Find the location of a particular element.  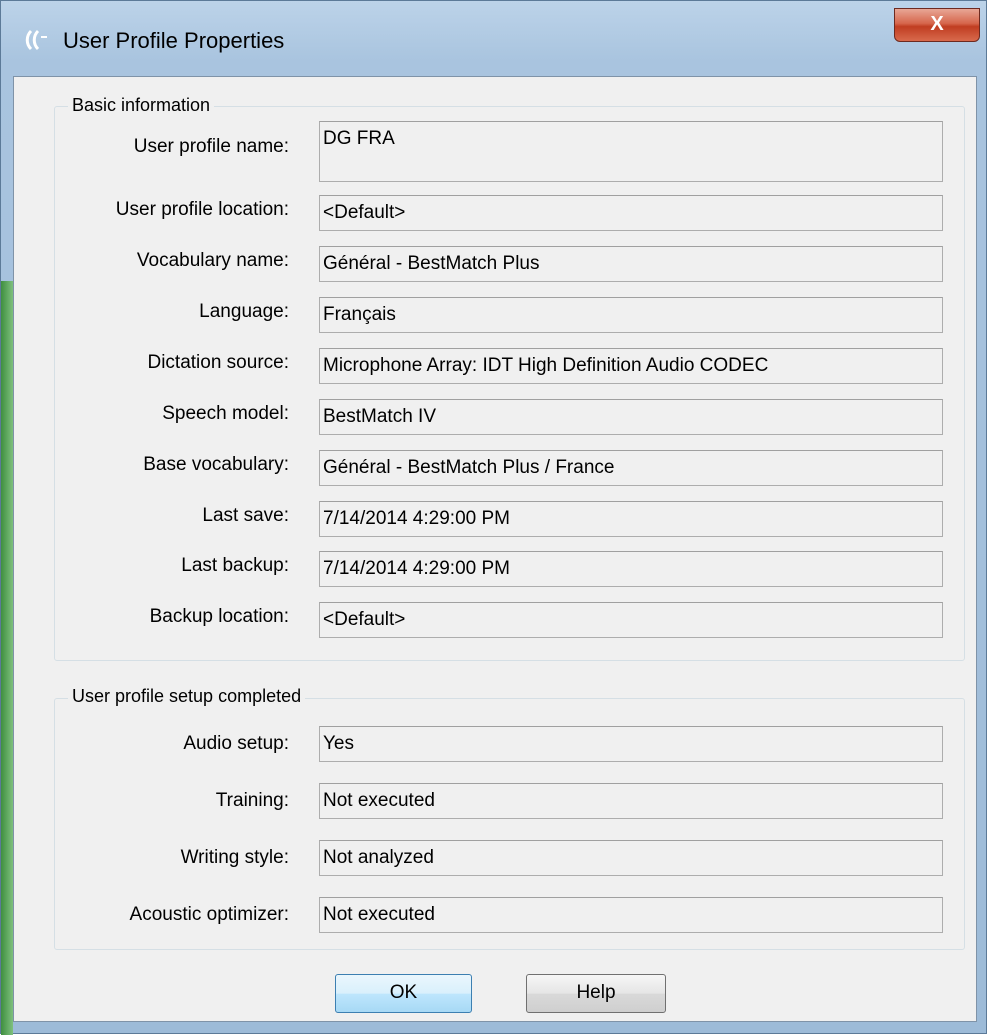

field-value-vocabulary-name: Général - BestMatch Plus is located at coordinates (631, 264).